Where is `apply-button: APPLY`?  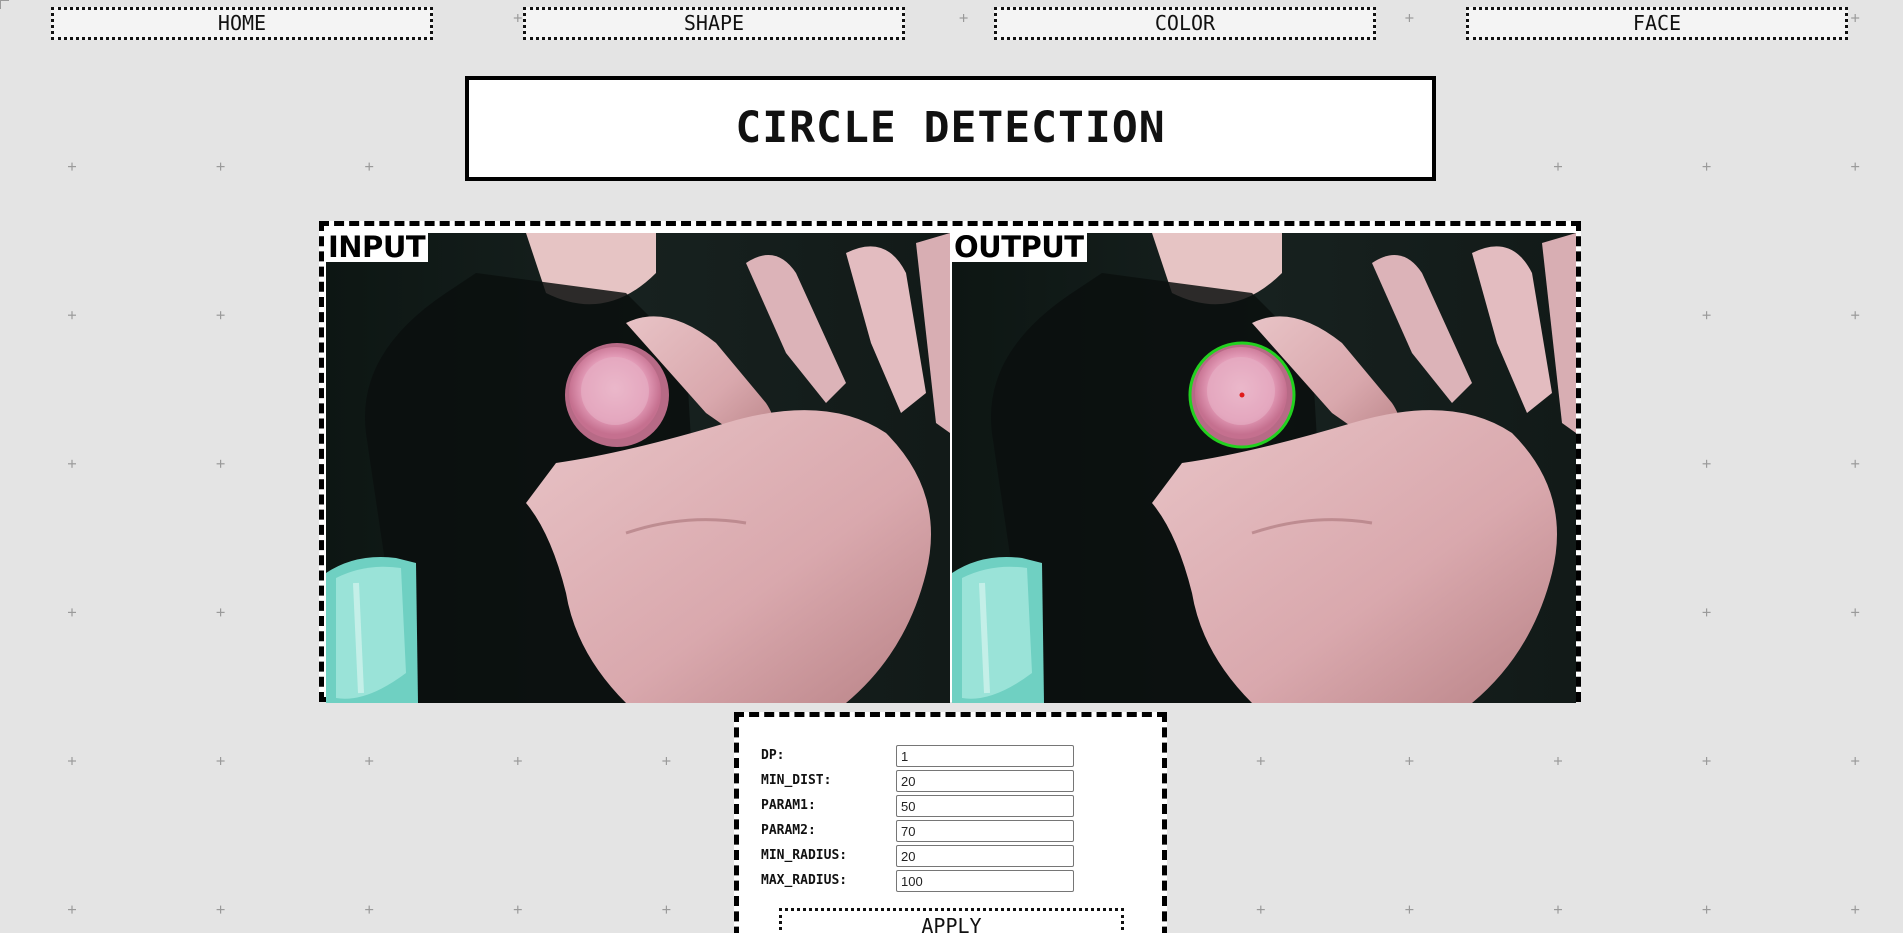
apply-button: APPLY is located at coordinates (951, 920).